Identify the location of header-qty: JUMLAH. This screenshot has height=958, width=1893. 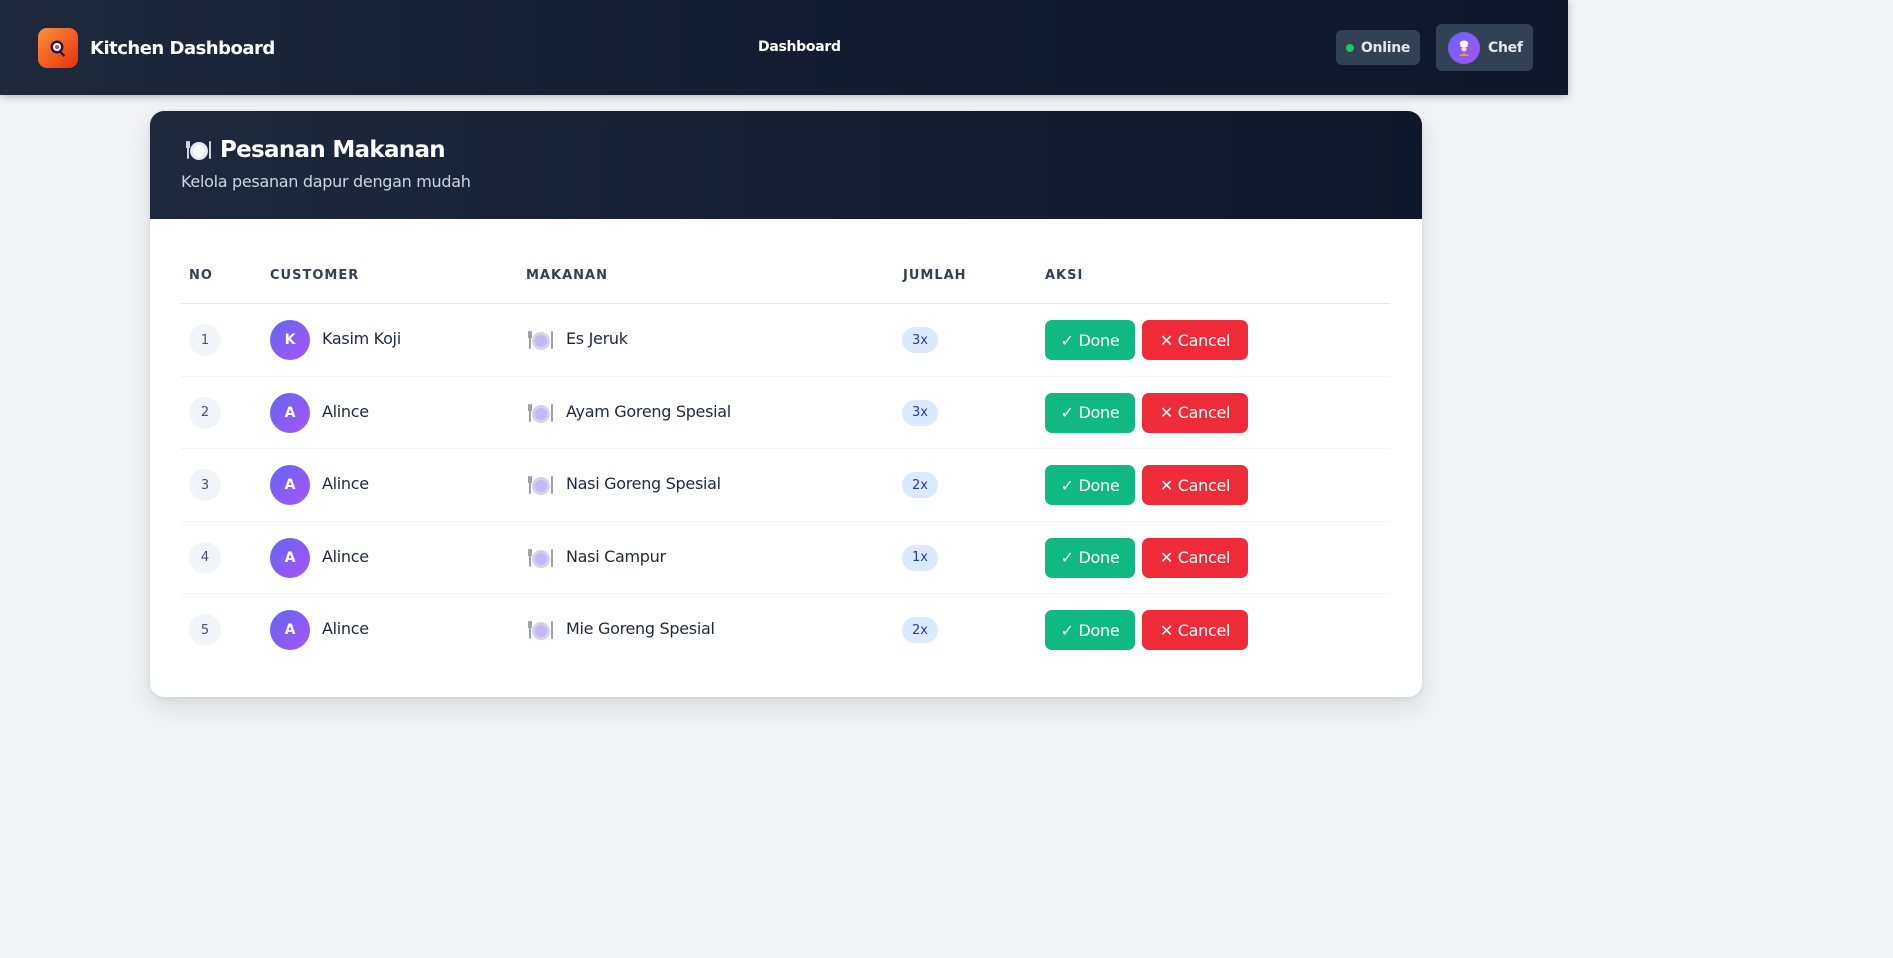
(935, 275).